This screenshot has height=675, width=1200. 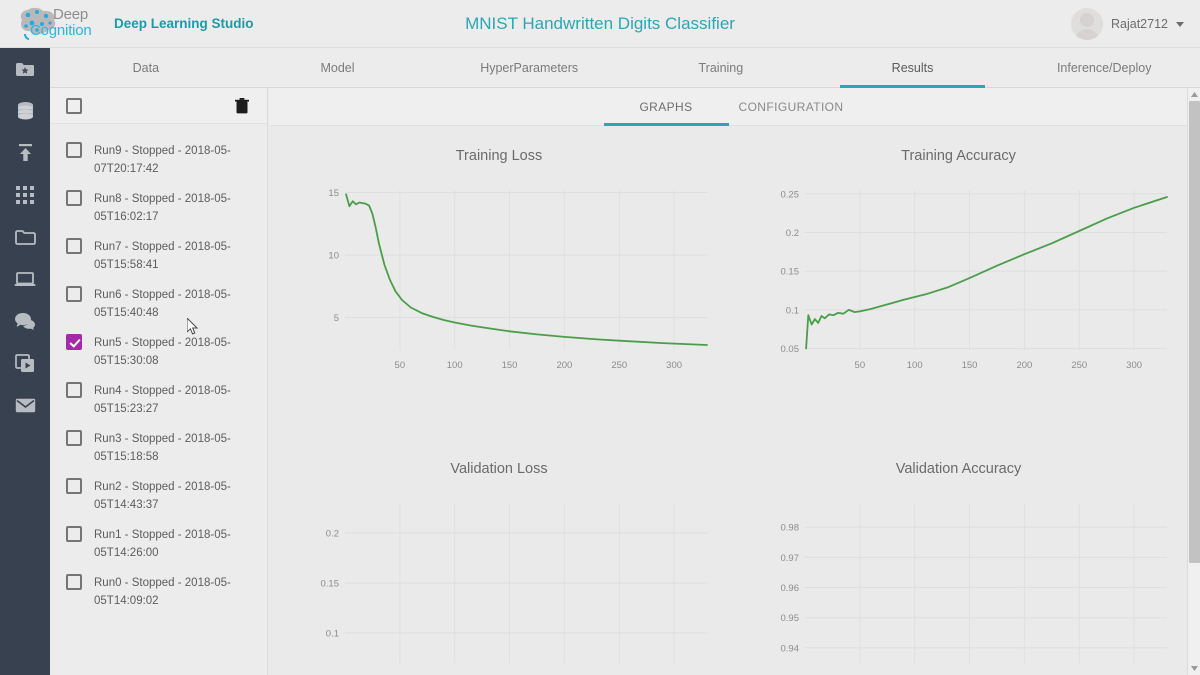 What do you see at coordinates (162, 496) in the screenshot?
I see `run-label: Run2 - Stopped - 2018-05-05T14:43:37` at bounding box center [162, 496].